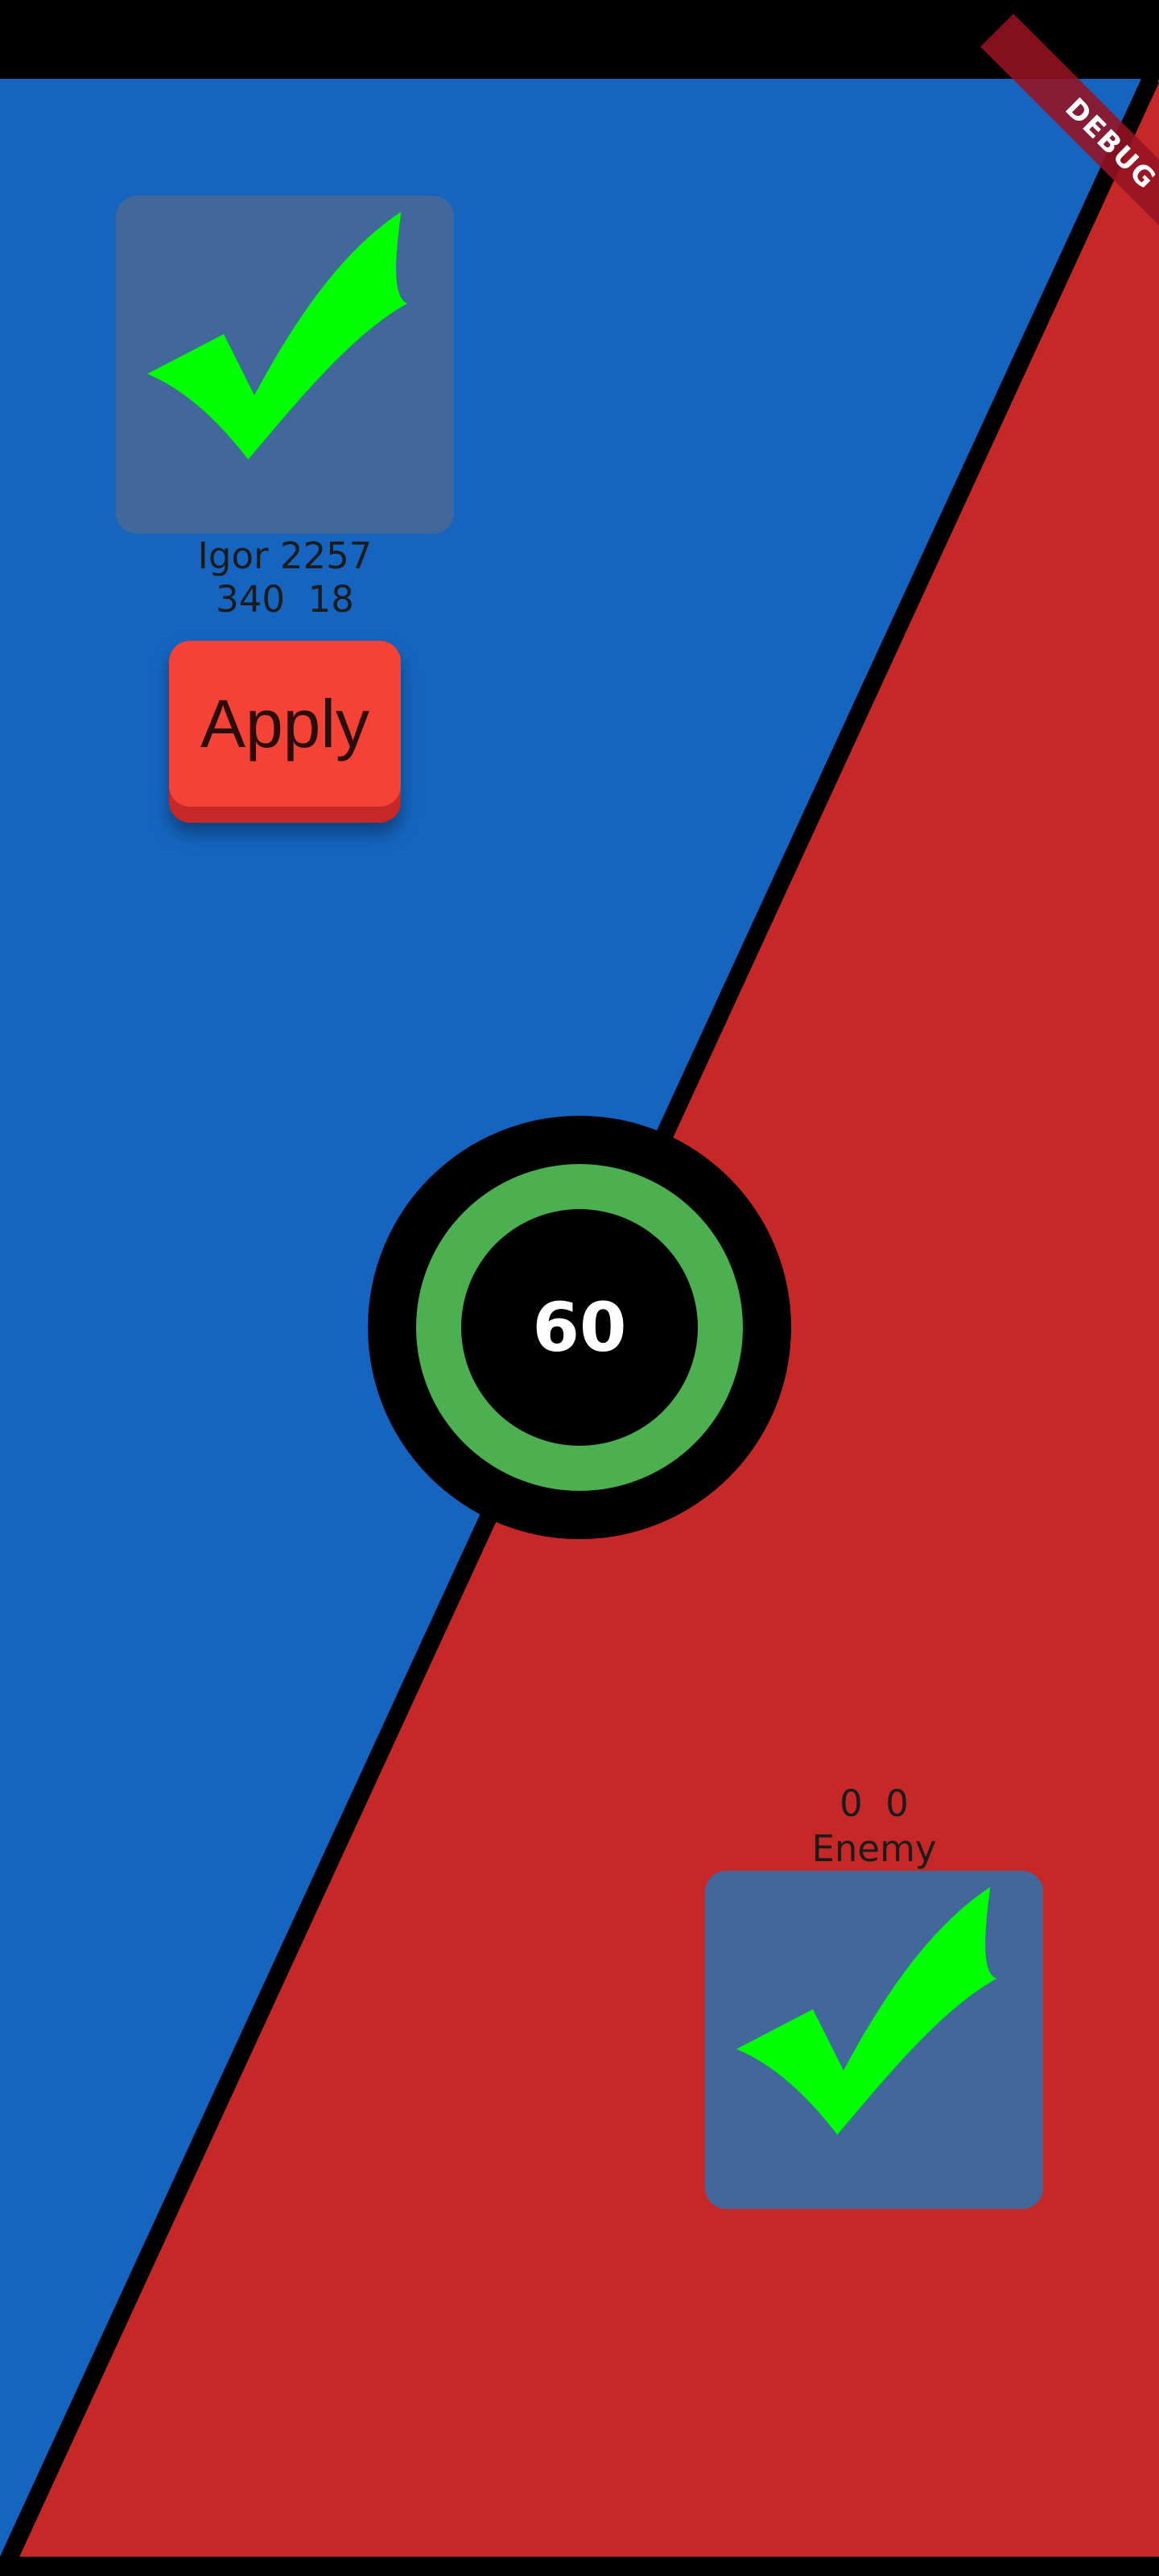 This screenshot has width=1159, height=2576. I want to click on round-timer: 60, so click(579, 1327).